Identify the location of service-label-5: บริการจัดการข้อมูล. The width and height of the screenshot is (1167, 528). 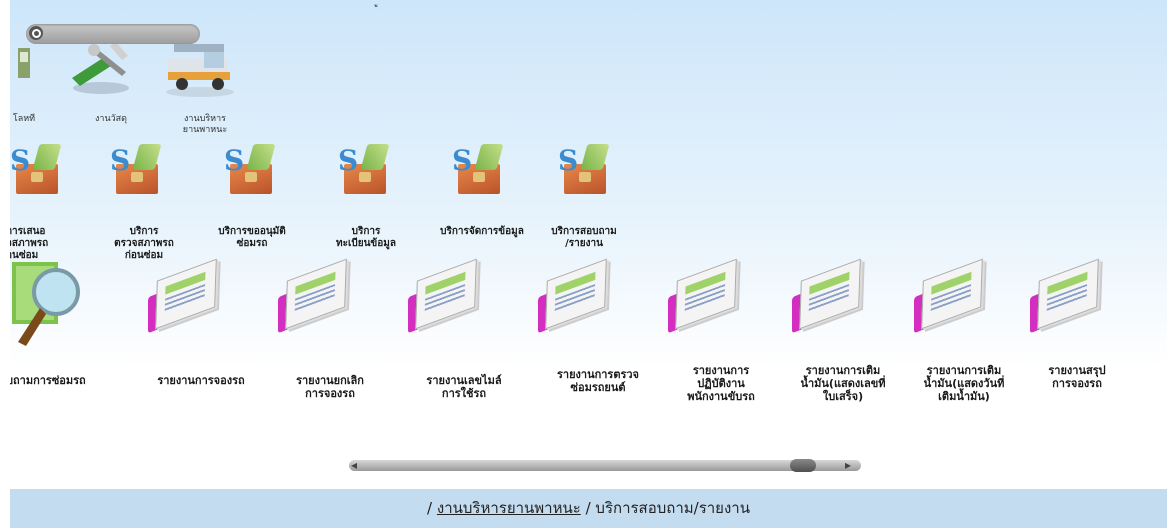
(482, 232).